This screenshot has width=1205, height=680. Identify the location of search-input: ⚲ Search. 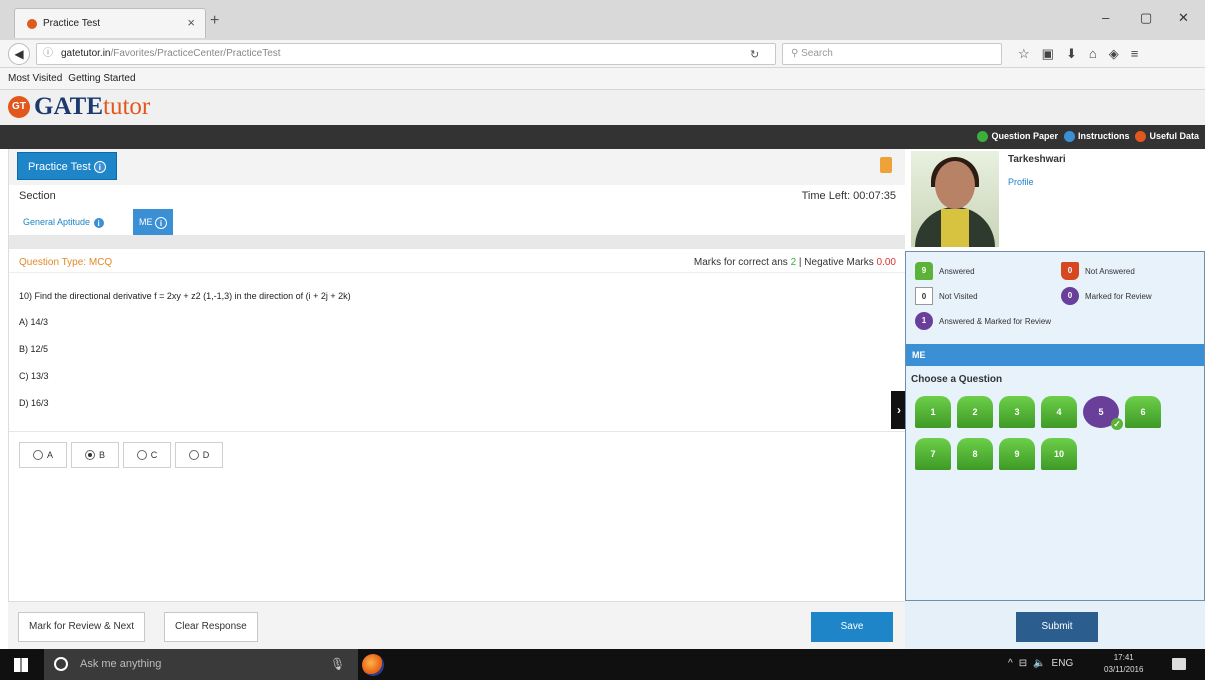
(892, 54).